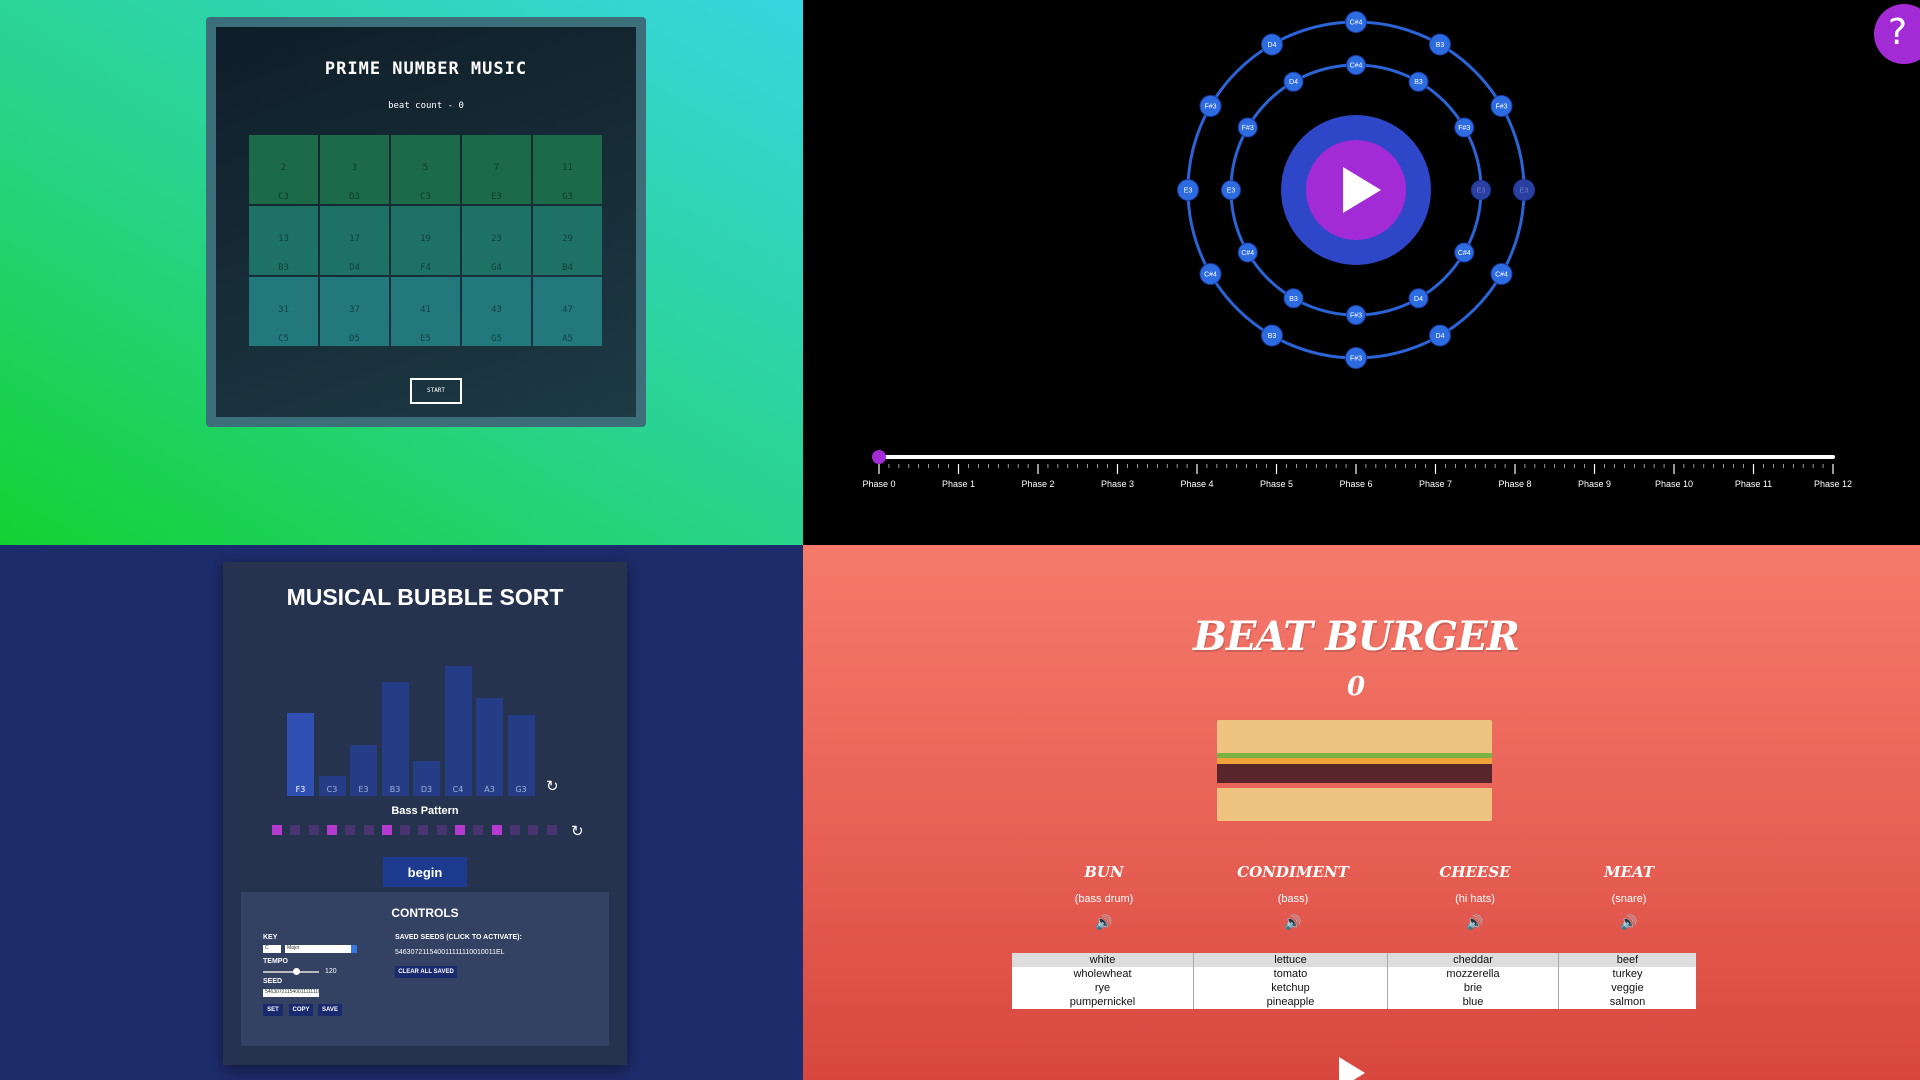 The image size is (1920, 1080). What do you see at coordinates (450, 952) in the screenshot?
I see `saved-seed-item: 546307211540011111110010011EL` at bounding box center [450, 952].